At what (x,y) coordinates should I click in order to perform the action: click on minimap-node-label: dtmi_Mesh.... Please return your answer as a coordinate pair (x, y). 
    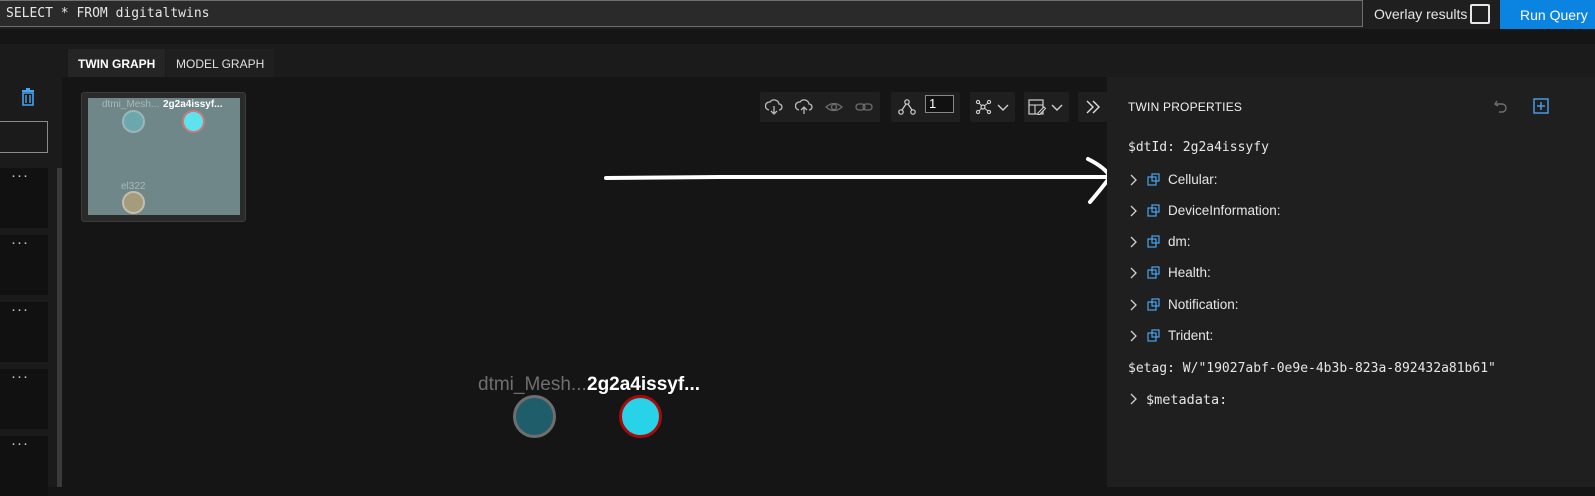
    Looking at the image, I should click on (131, 104).